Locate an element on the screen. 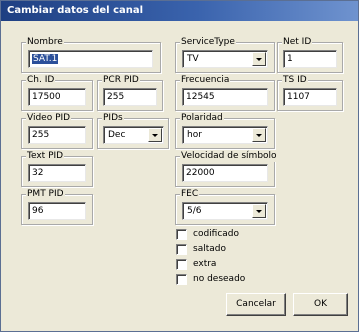 The height and width of the screenshot is (332, 359). net-id-group: Net ID 1 is located at coordinates (310, 55).